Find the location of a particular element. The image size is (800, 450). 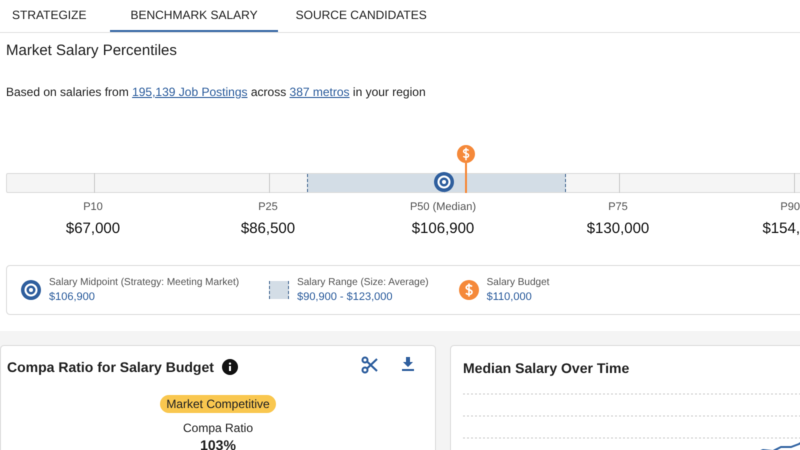

legend-label: Salary Midpoint (Strategy: Meeting Market) is located at coordinates (144, 282).